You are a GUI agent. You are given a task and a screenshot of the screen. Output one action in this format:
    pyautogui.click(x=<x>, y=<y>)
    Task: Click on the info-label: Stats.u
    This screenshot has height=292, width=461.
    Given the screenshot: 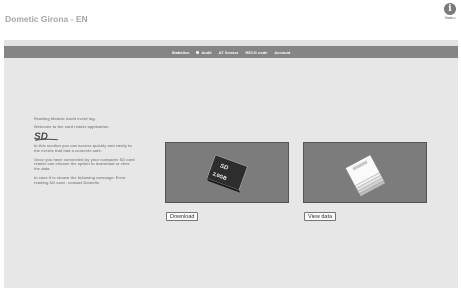 What is the action you would take?
    pyautogui.click(x=450, y=18)
    